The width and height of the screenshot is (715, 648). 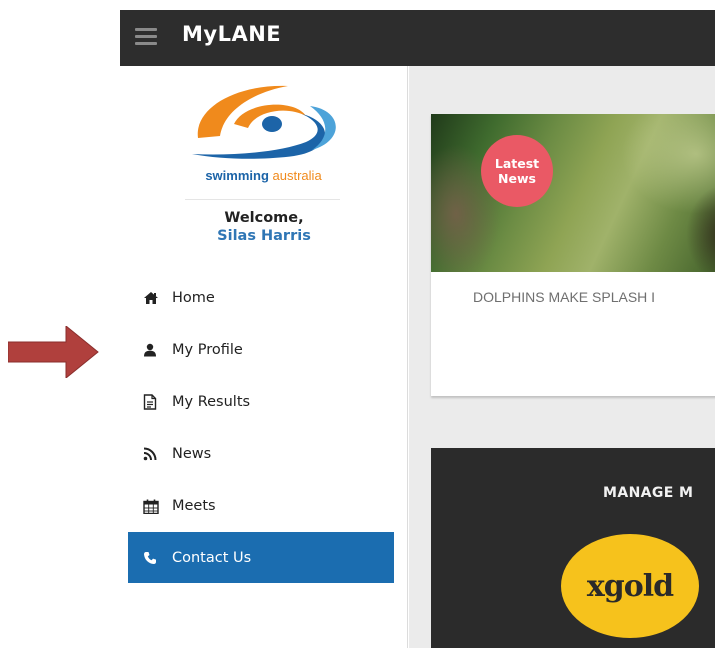 What do you see at coordinates (194, 506) in the screenshot?
I see `sidebar-item-label: Meets` at bounding box center [194, 506].